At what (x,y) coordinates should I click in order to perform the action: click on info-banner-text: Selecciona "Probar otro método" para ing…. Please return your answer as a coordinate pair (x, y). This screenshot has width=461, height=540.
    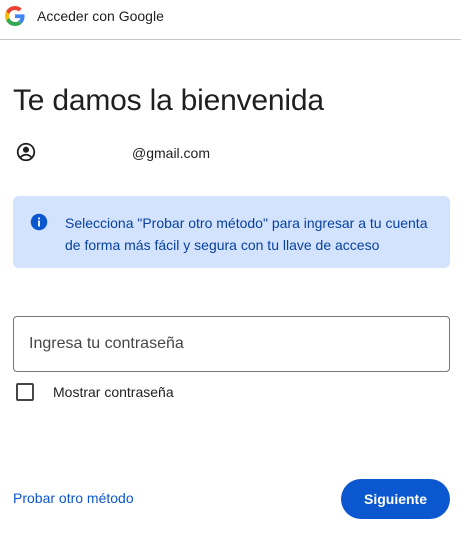
    Looking at the image, I should click on (246, 234).